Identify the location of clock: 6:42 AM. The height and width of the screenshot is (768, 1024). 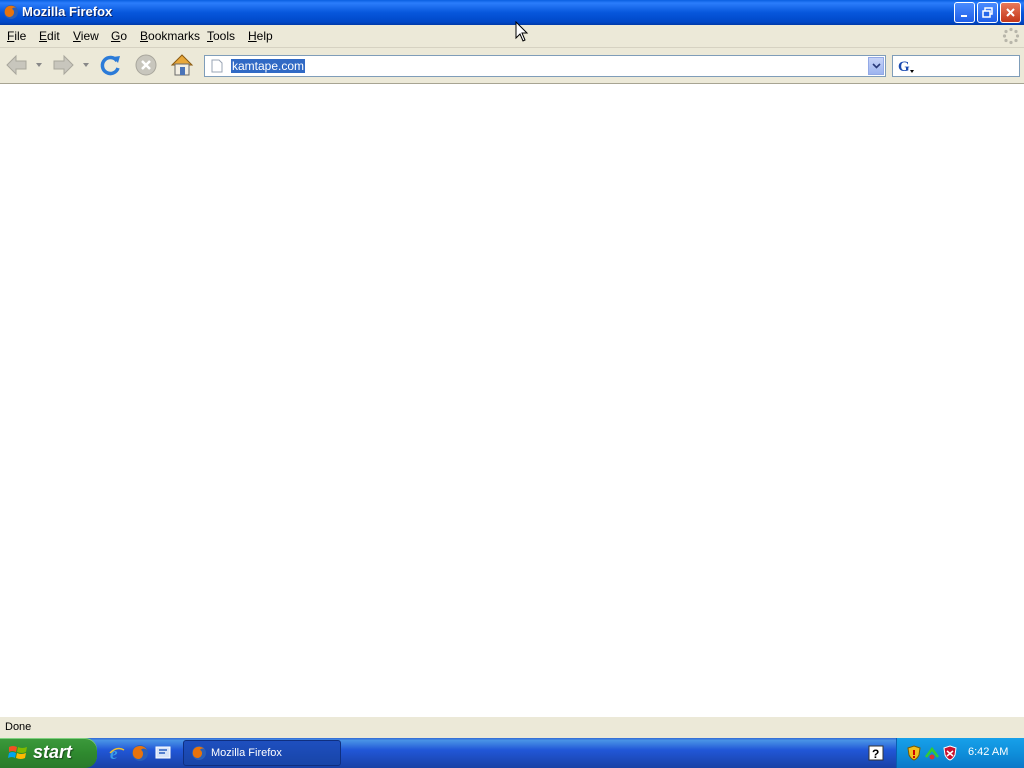
(988, 752).